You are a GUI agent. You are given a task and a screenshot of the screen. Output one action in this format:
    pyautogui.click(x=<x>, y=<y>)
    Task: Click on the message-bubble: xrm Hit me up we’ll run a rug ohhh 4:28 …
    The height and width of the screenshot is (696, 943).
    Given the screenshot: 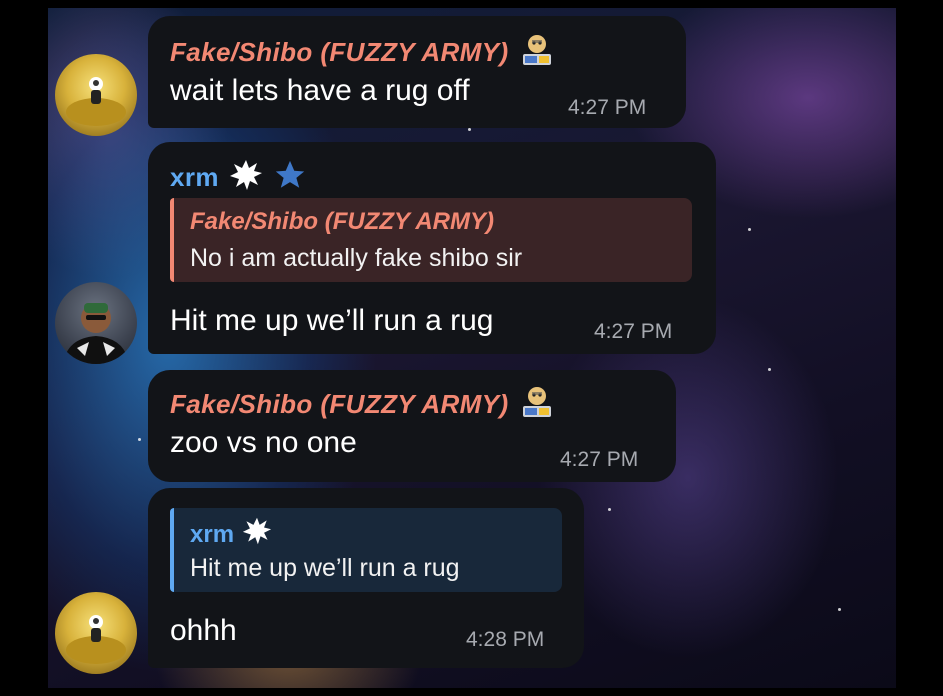 What is the action you would take?
    pyautogui.click(x=366, y=578)
    